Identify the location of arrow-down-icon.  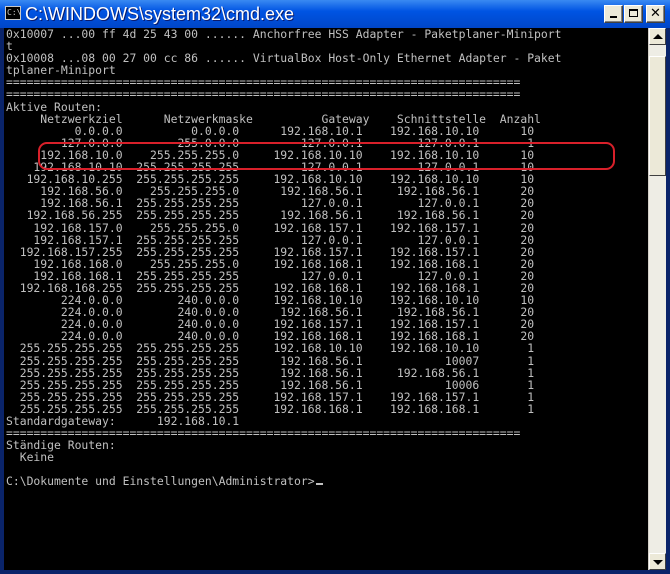
(658, 562).